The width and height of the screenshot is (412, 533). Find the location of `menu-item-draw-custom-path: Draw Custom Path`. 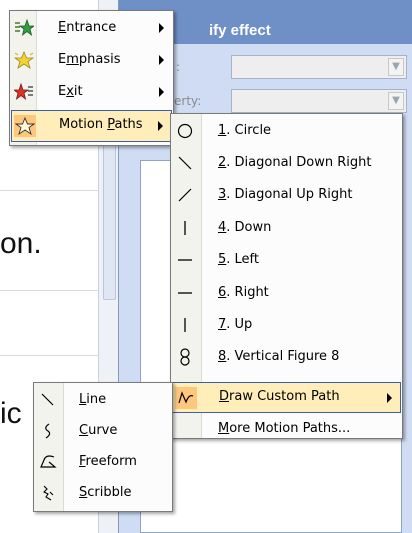

menu-item-draw-custom-path: Draw Custom Path is located at coordinates (286, 397).